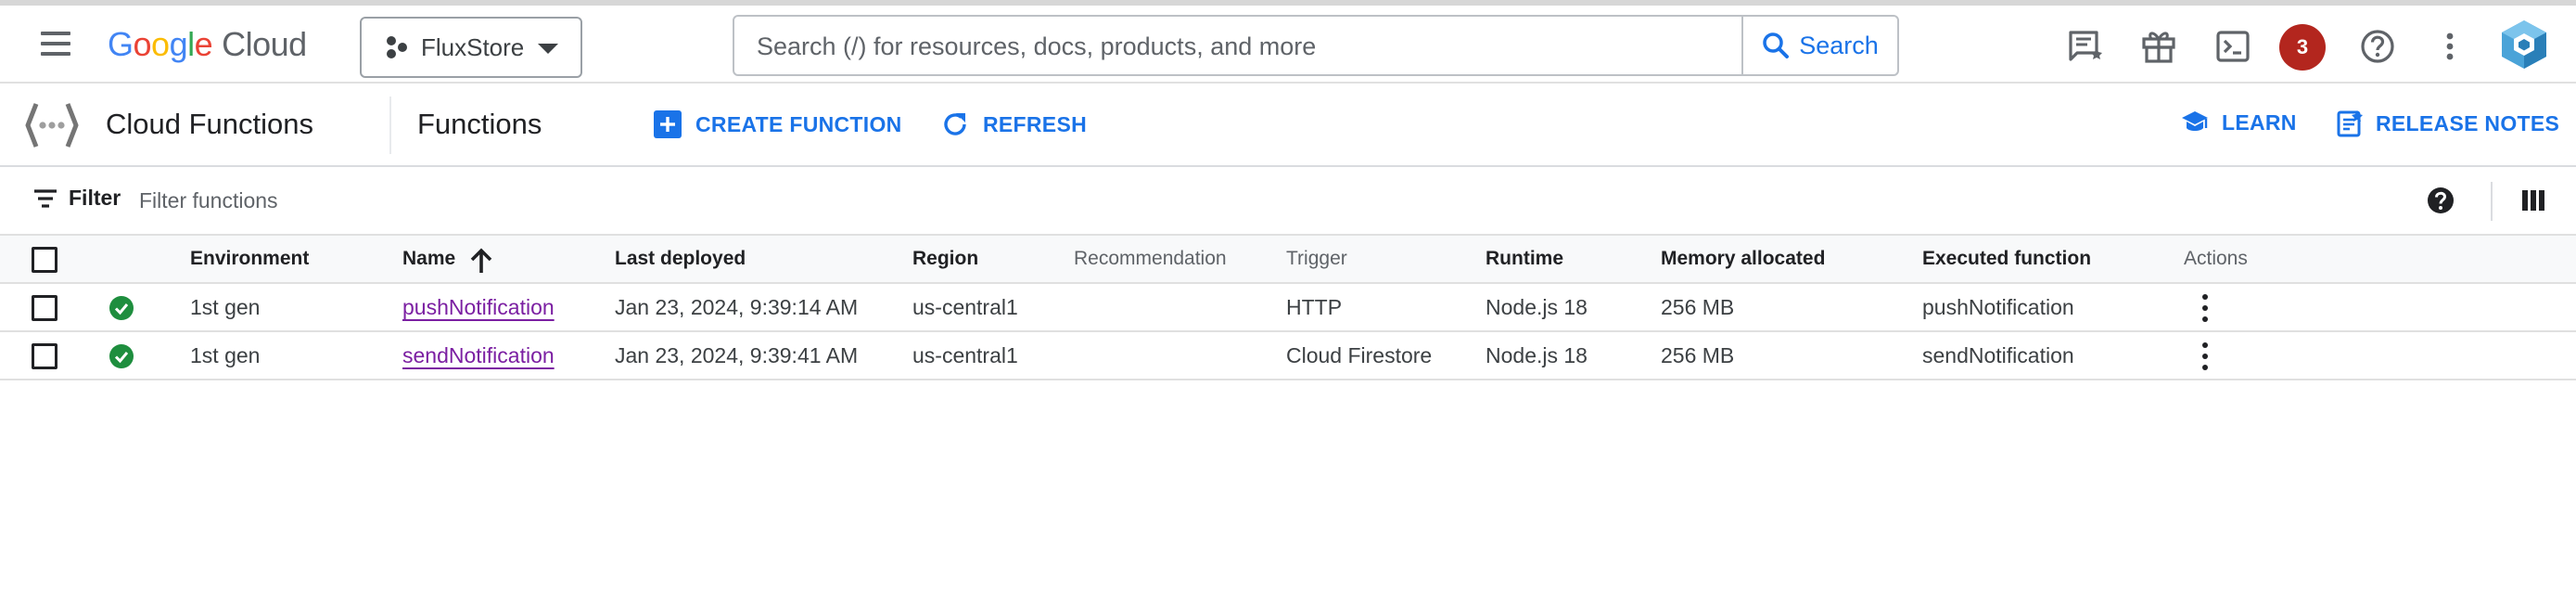 The width and height of the screenshot is (2576, 605). Describe the element at coordinates (52, 126) in the screenshot. I see `cloud-functions-logo-icon` at that location.